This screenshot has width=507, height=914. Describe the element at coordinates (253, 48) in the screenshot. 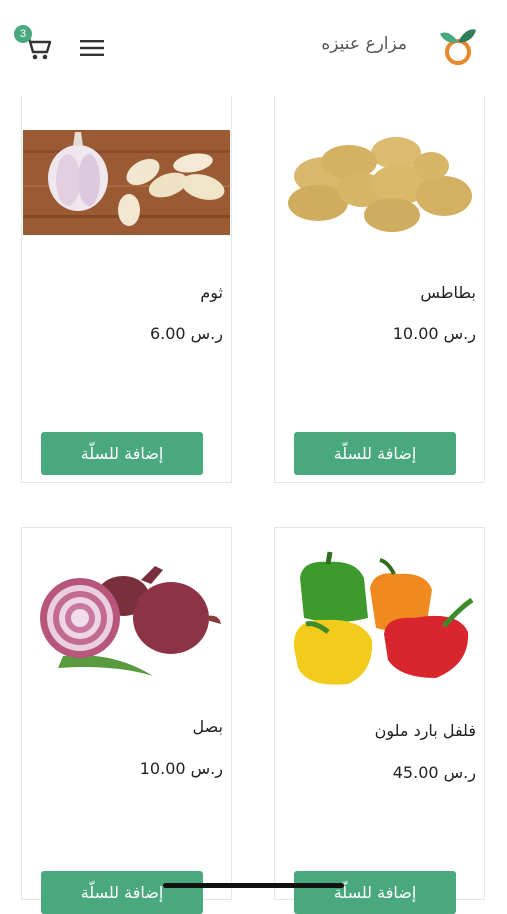

I see `app-header: 3 مزارع عنيزه` at that location.